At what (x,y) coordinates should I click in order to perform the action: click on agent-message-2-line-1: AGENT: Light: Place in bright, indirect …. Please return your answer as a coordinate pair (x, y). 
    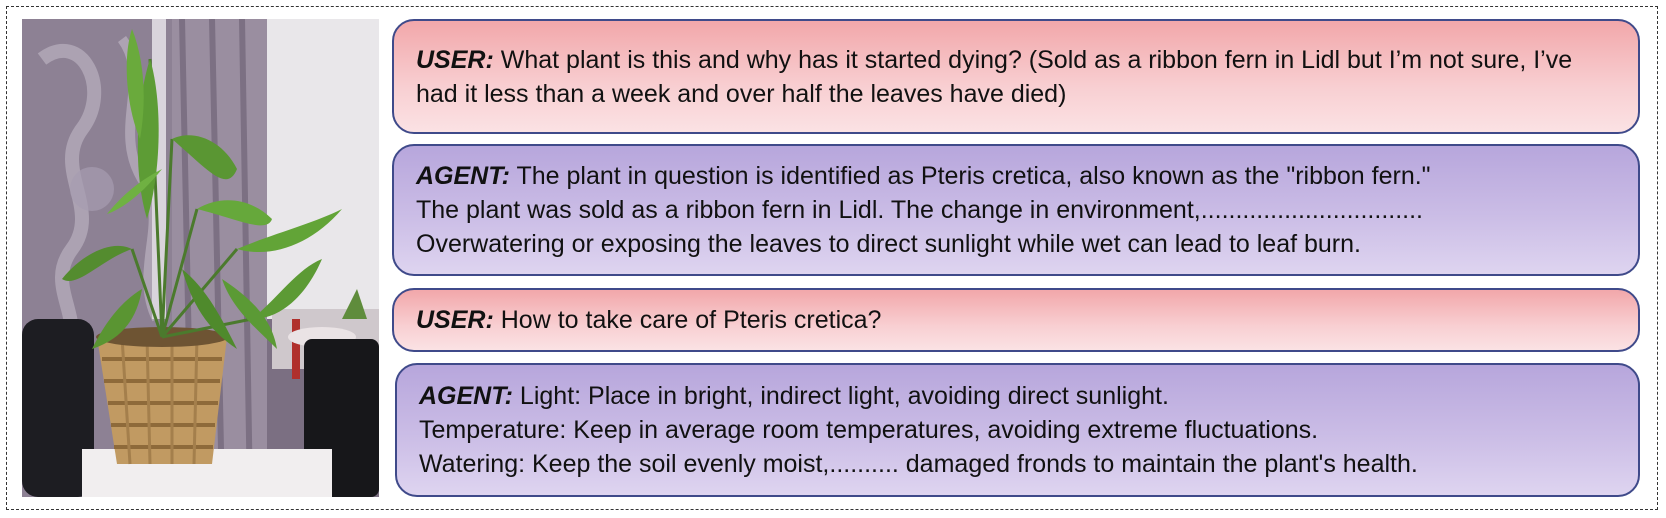
    Looking at the image, I should click on (1017, 396).